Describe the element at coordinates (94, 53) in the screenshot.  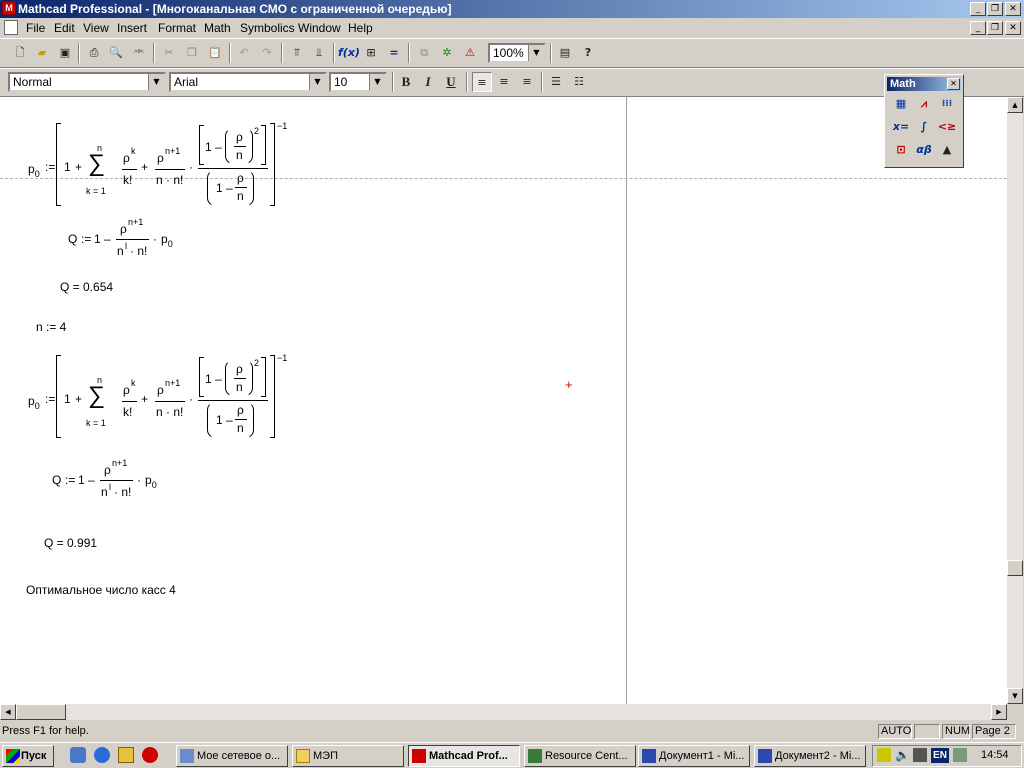
I see `print-icon: ⎙` at that location.